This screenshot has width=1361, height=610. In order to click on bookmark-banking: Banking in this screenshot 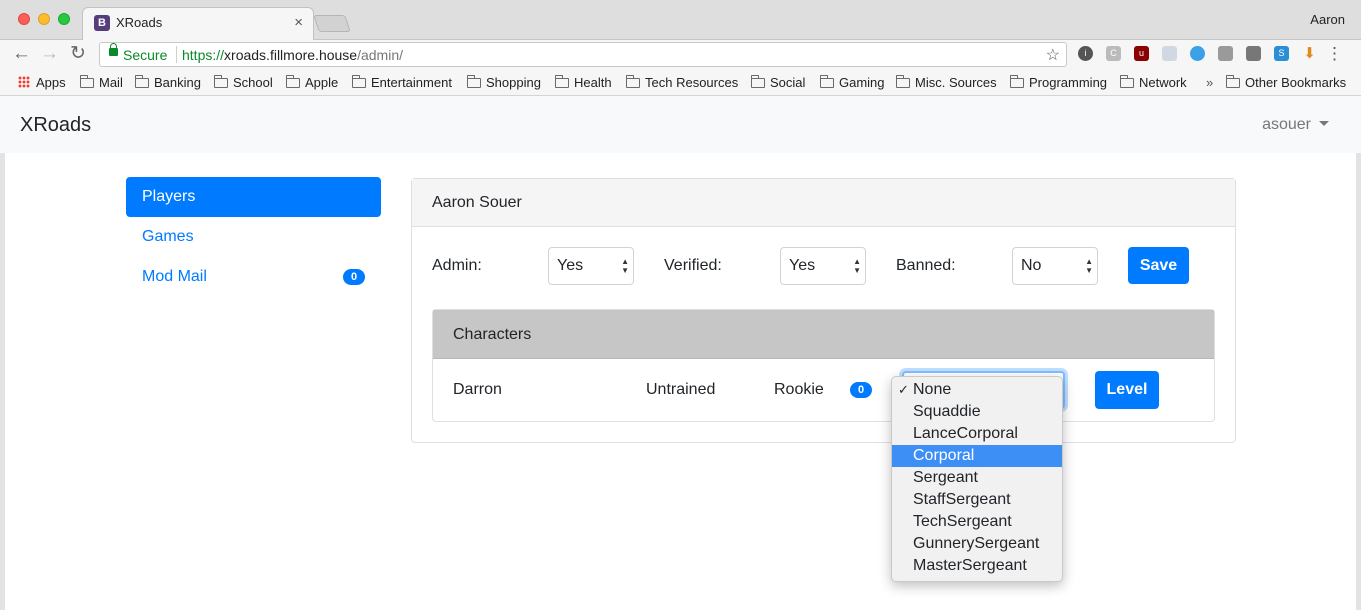, I will do `click(168, 82)`.